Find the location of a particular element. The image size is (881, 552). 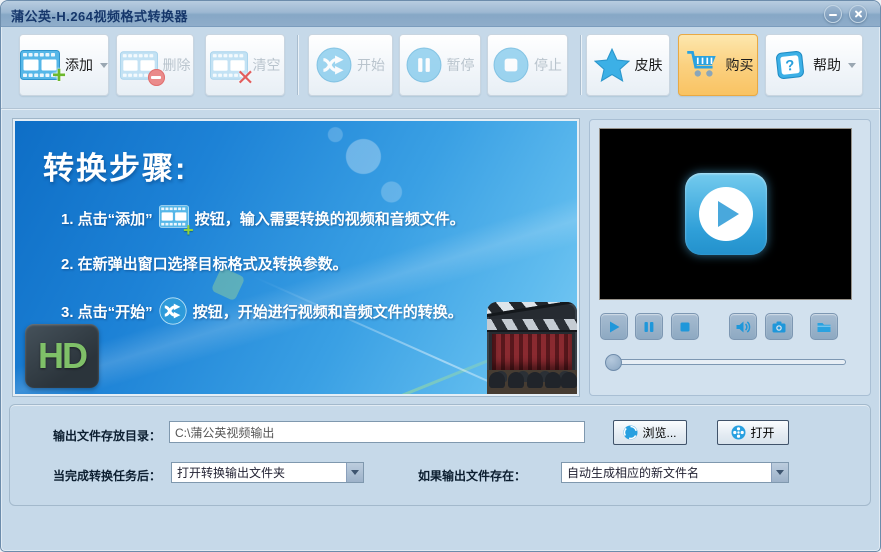

aperture-icon is located at coordinates (630, 432).